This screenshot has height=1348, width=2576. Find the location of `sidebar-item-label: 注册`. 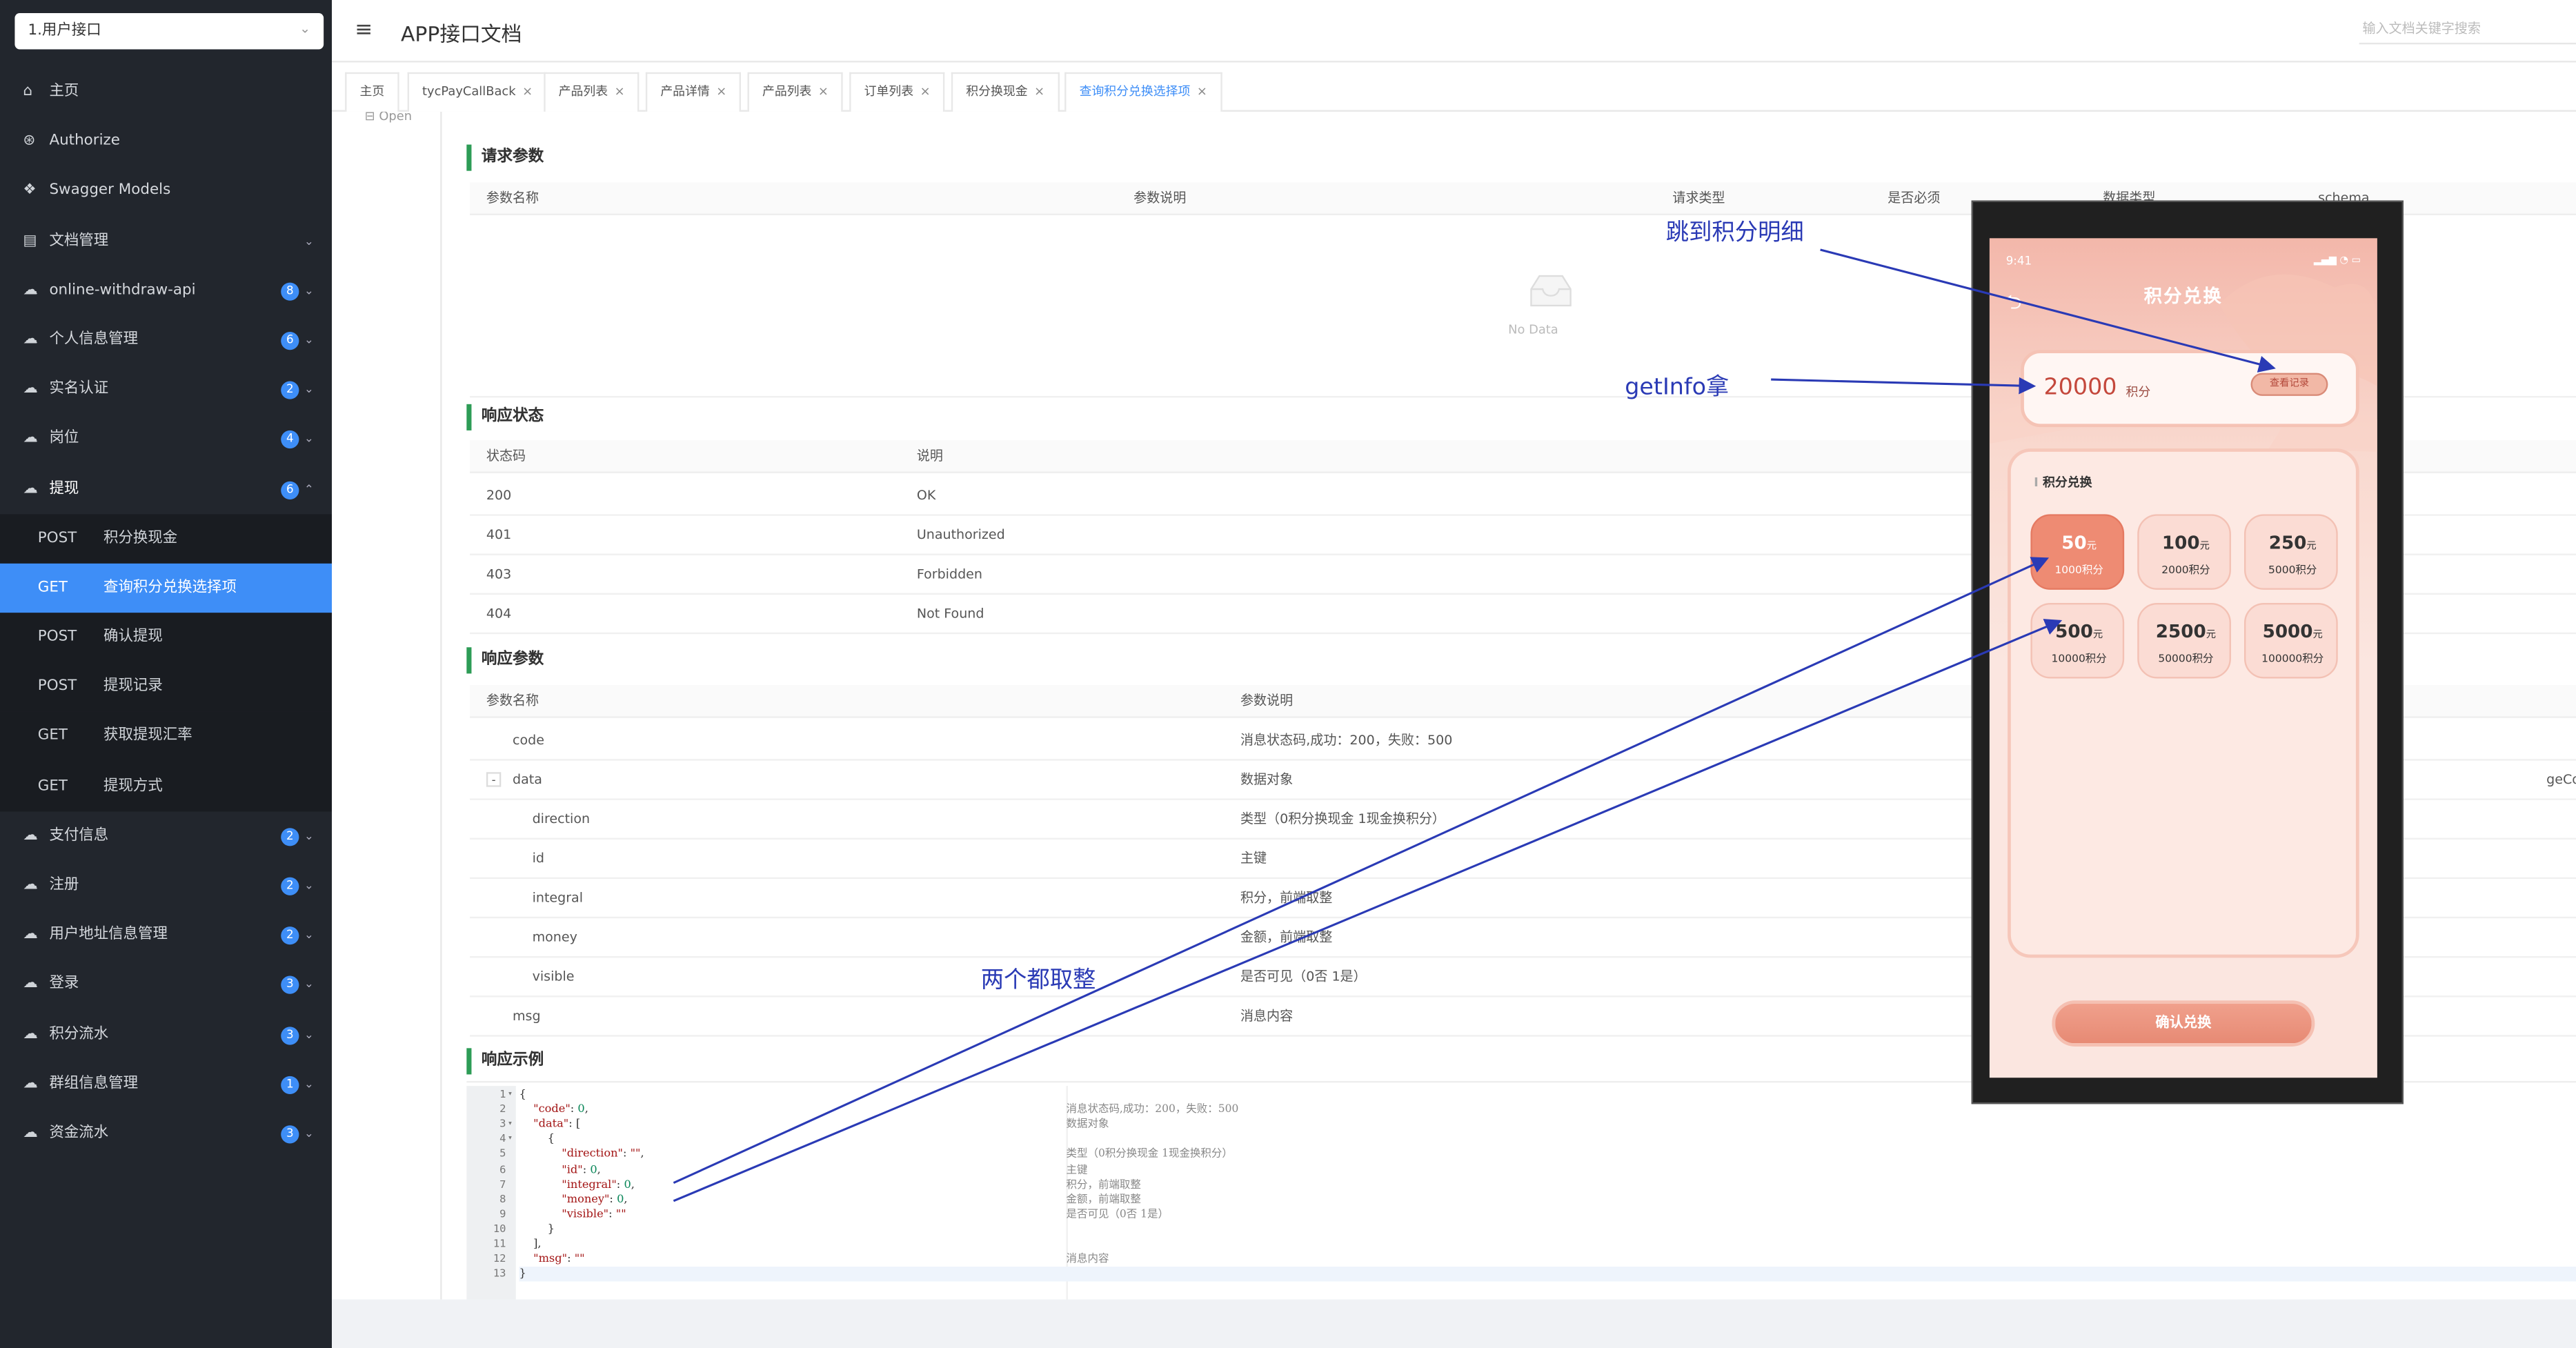

sidebar-item-label: 注册 is located at coordinates (64, 886).